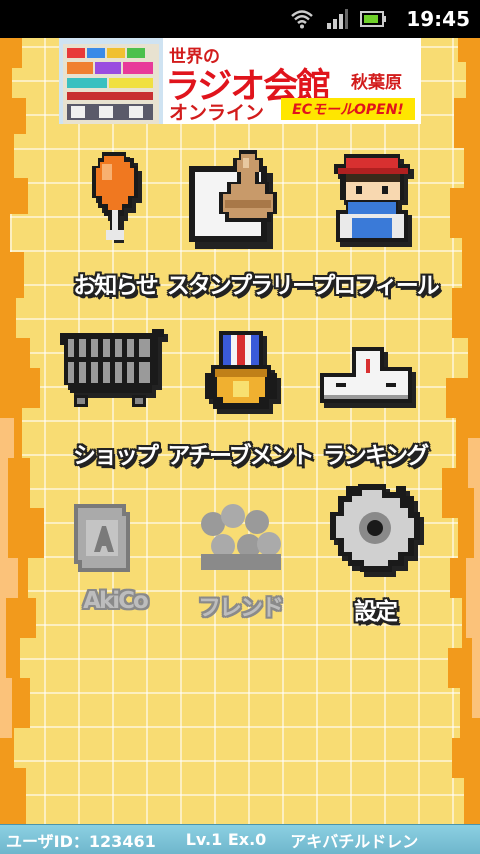 The image size is (480, 854). I want to click on menu-item-settings: 設定, so click(375, 548).